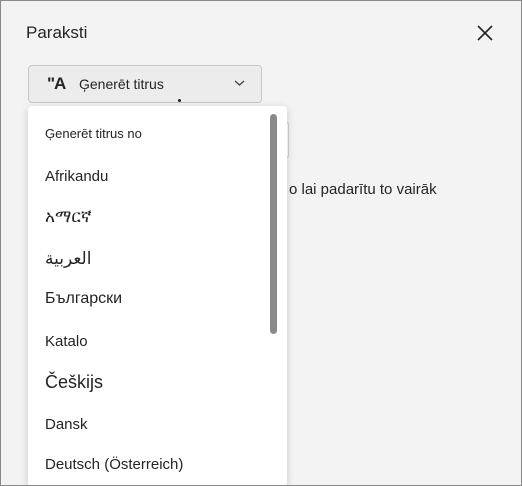 This screenshot has height=486, width=522. Describe the element at coordinates (114, 464) in the screenshot. I see `language-option: Deutsch (Österreich)` at that location.